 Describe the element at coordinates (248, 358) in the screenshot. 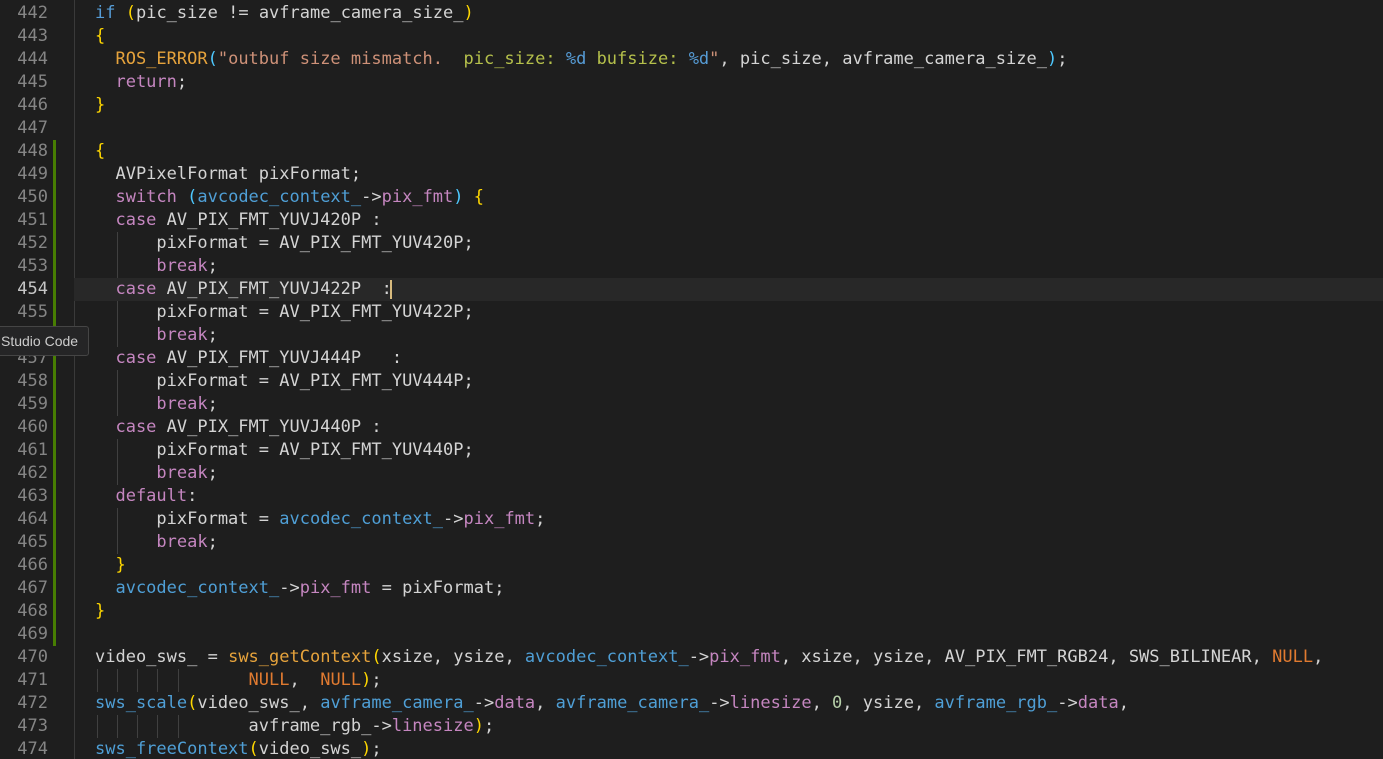

I see `code-text: case AV_PIX_FMT_YUVJ444P :` at that location.